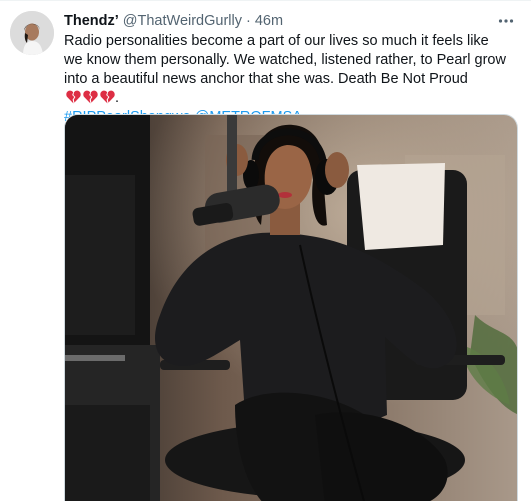 This screenshot has width=531, height=501. Describe the element at coordinates (269, 21) in the screenshot. I see `tweet-timestamp: 46m` at that location.